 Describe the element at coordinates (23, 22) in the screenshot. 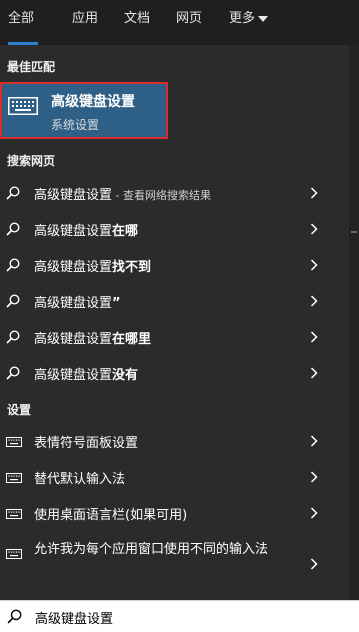

I see `tab-all: 全部` at that location.